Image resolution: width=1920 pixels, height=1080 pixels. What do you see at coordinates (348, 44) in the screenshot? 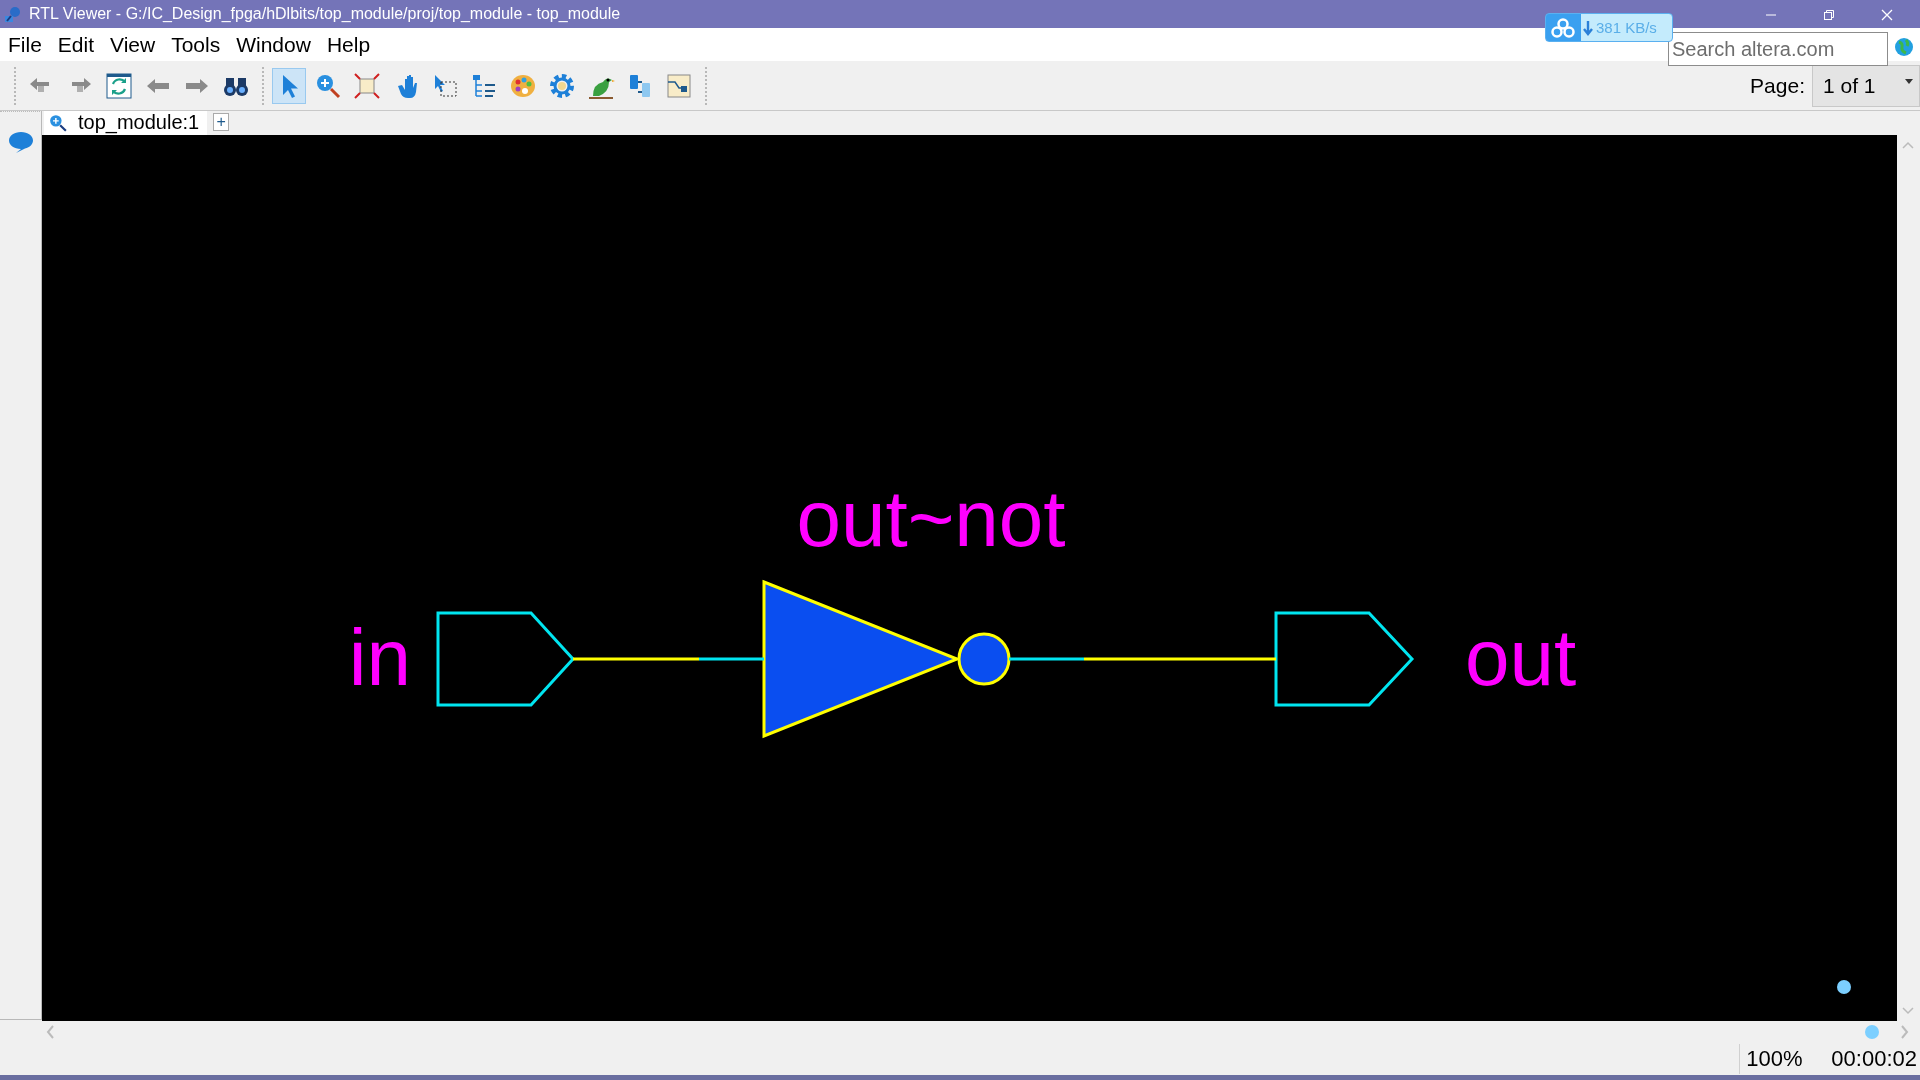
I see `menu-item: Help` at bounding box center [348, 44].